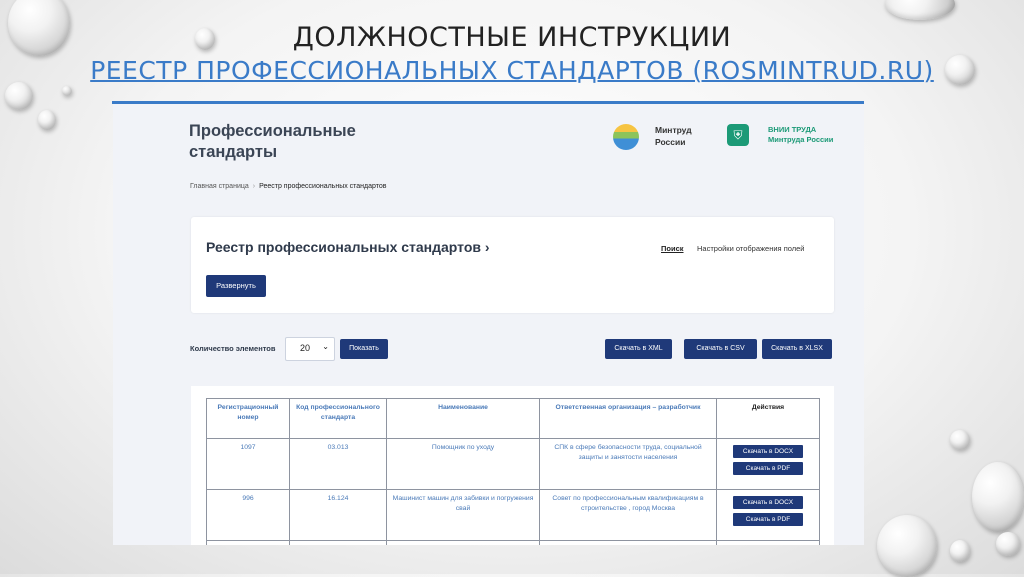 The height and width of the screenshot is (577, 1024). Describe the element at coordinates (513, 542) in the screenshot. I see `table-row-partial` at that location.